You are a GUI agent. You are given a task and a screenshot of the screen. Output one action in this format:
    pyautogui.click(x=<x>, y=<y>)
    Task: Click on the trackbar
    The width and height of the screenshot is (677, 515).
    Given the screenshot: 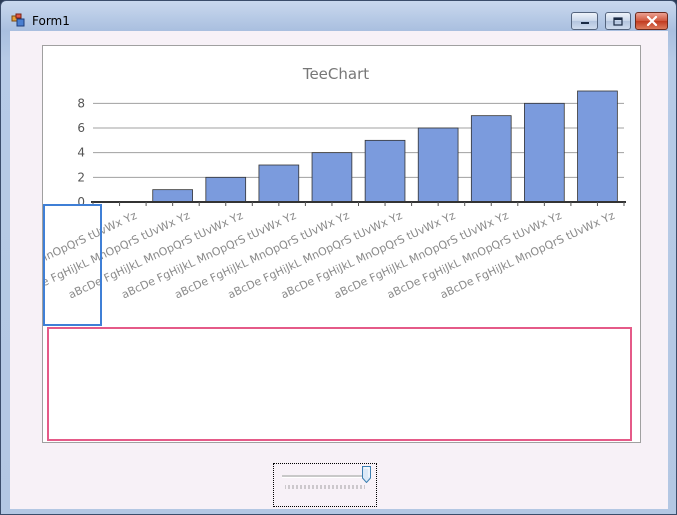 What is the action you would take?
    pyautogui.click(x=325, y=485)
    